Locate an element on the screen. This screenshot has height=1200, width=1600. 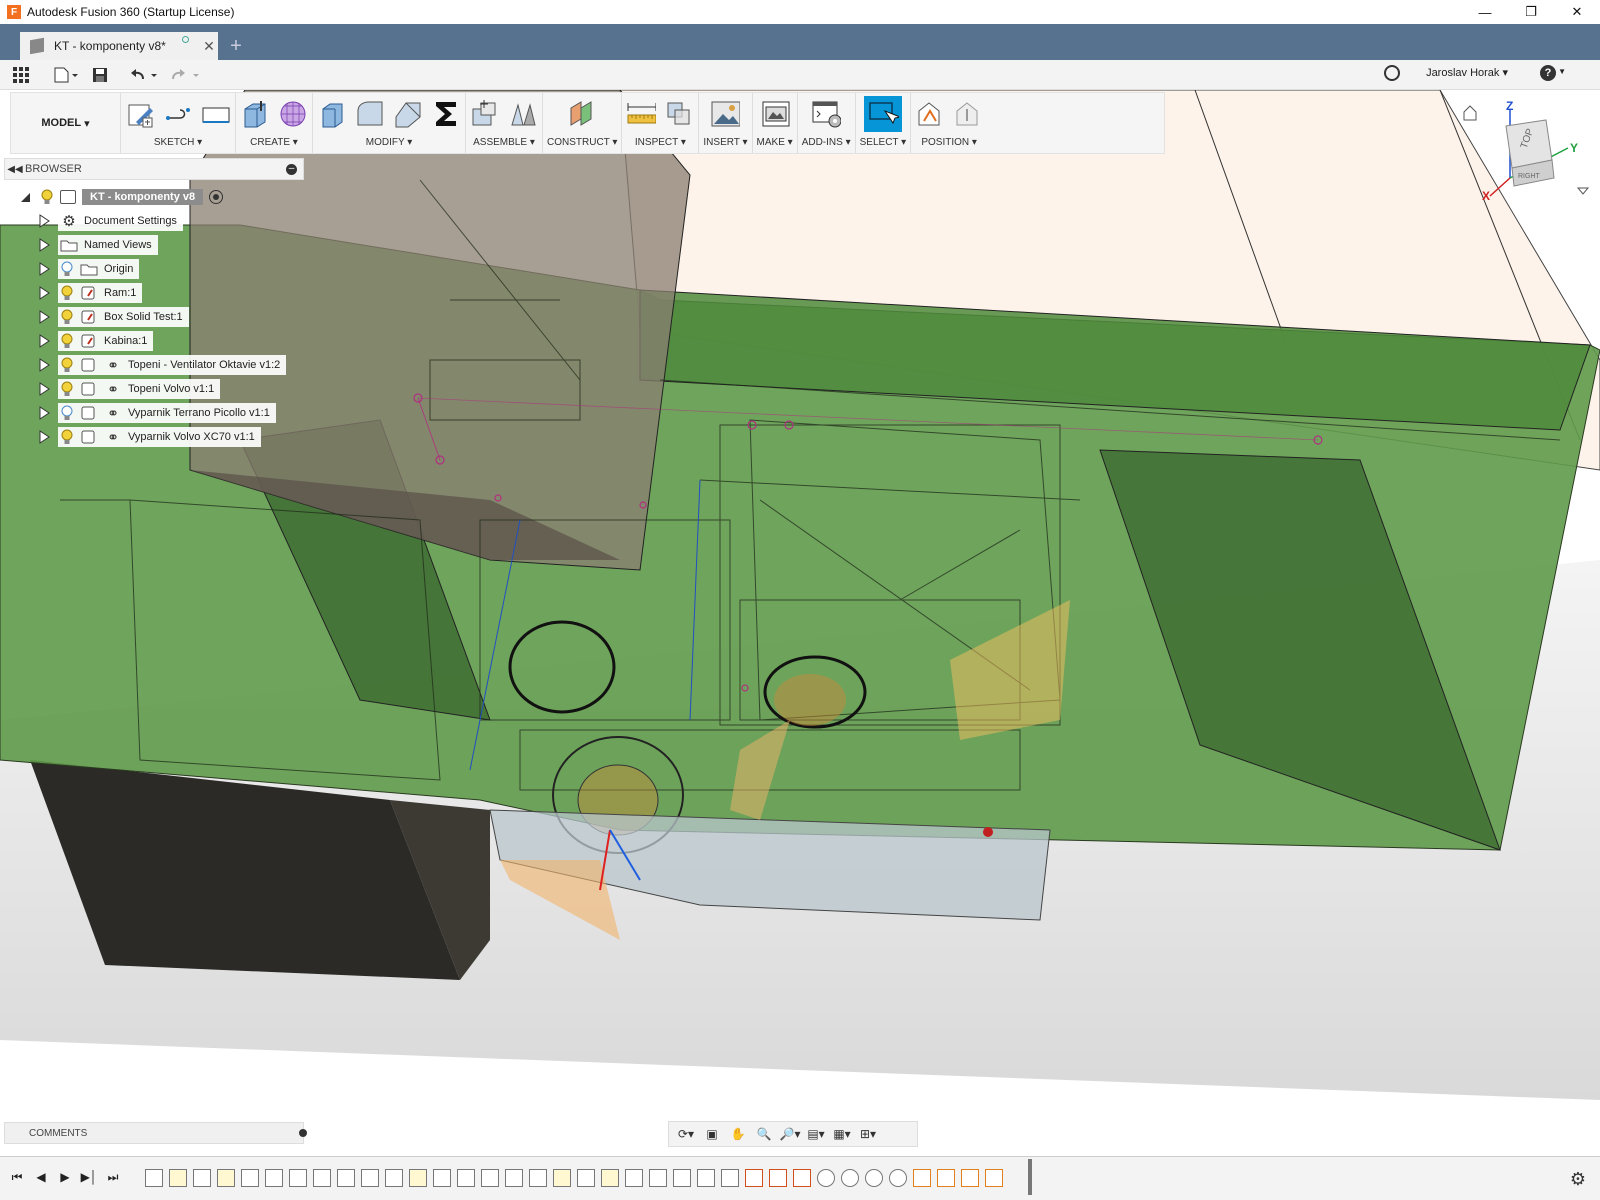
browser-item-box-solid-test: Box Solid Test:1 is located at coordinates (113, 317).